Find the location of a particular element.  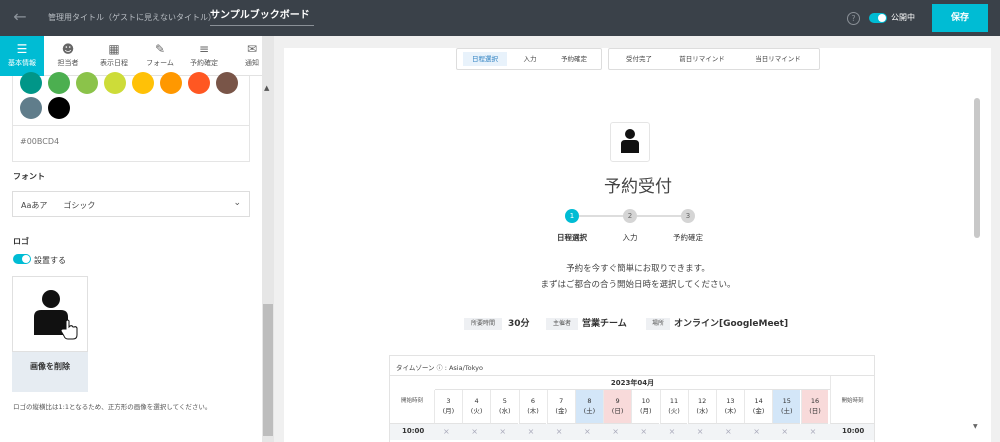

color-hex-value: #00BCD4 is located at coordinates (131, 138).